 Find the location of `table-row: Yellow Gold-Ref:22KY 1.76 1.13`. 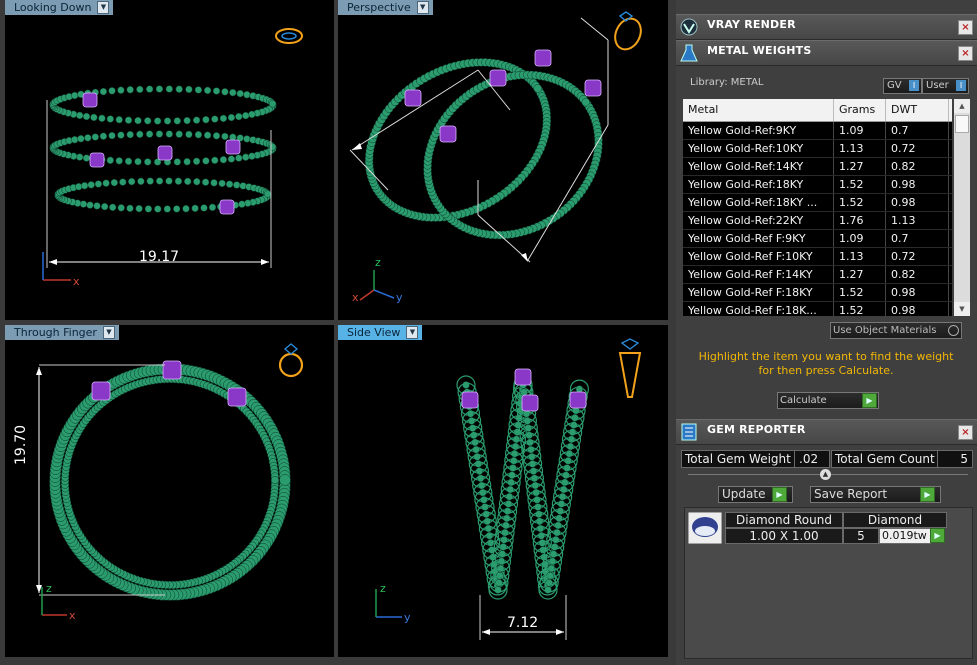

table-row: Yellow Gold-Ref:22KY 1.76 1.13 is located at coordinates (817, 221).